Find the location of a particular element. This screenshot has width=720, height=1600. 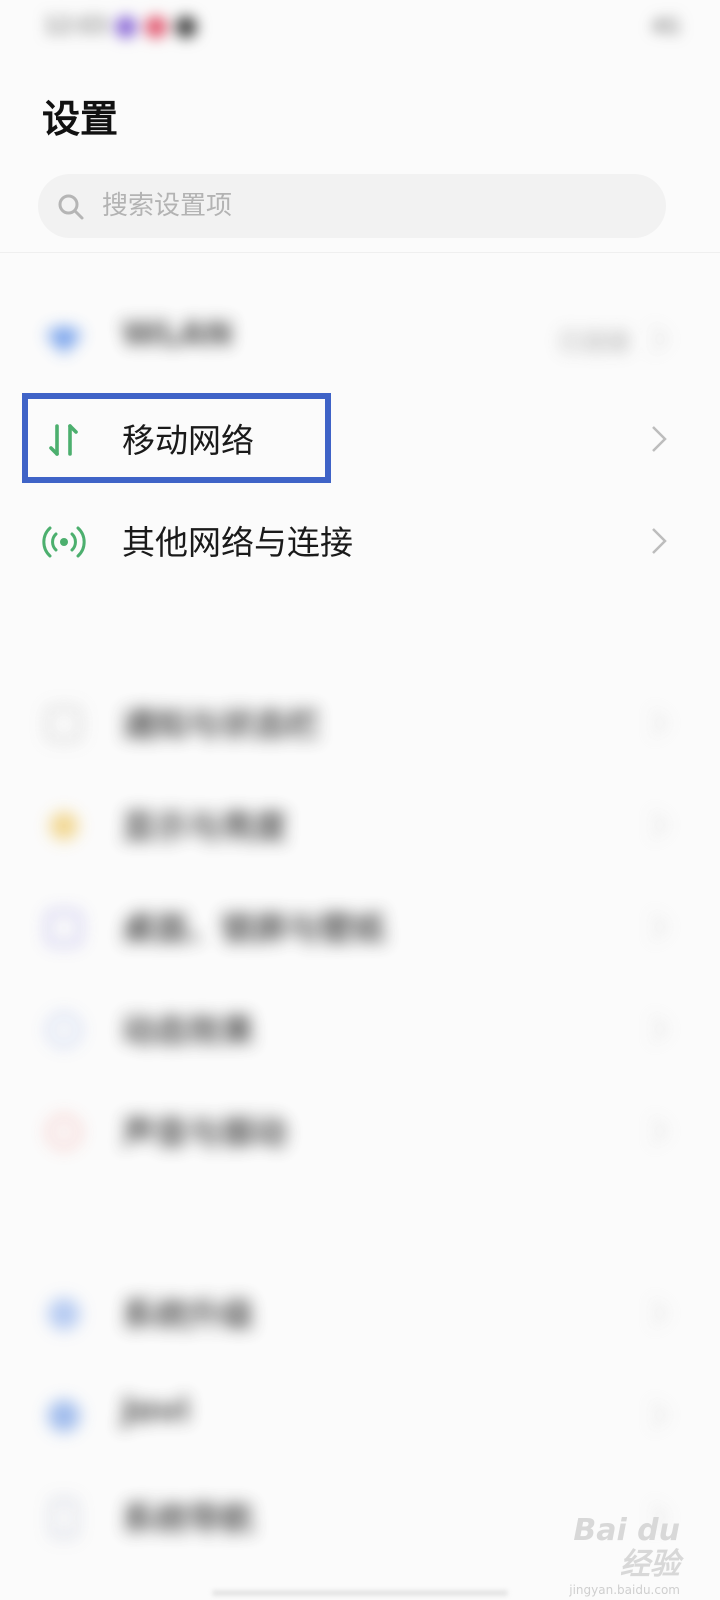

settings-item-label: 声音与振动 is located at coordinates (204, 1132).